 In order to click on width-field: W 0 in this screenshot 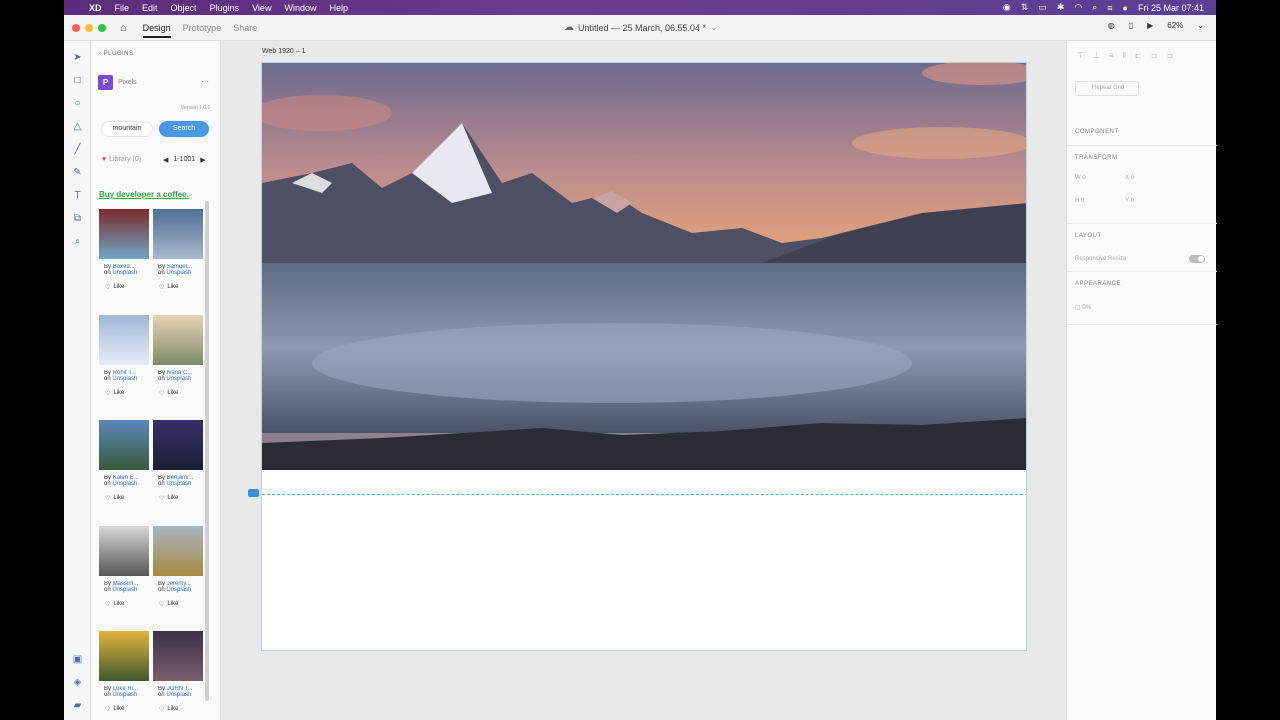, I will do `click(1080, 178)`.